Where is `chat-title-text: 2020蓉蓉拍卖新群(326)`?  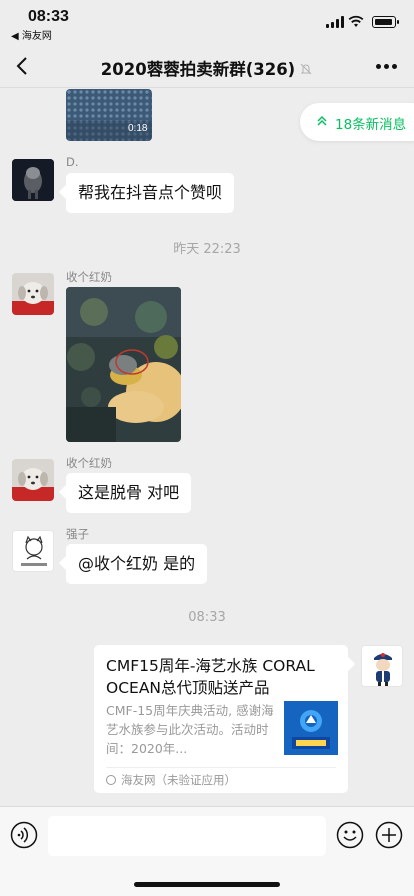
chat-title-text: 2020蓉蓉拍卖新群(326) is located at coordinates (198, 69).